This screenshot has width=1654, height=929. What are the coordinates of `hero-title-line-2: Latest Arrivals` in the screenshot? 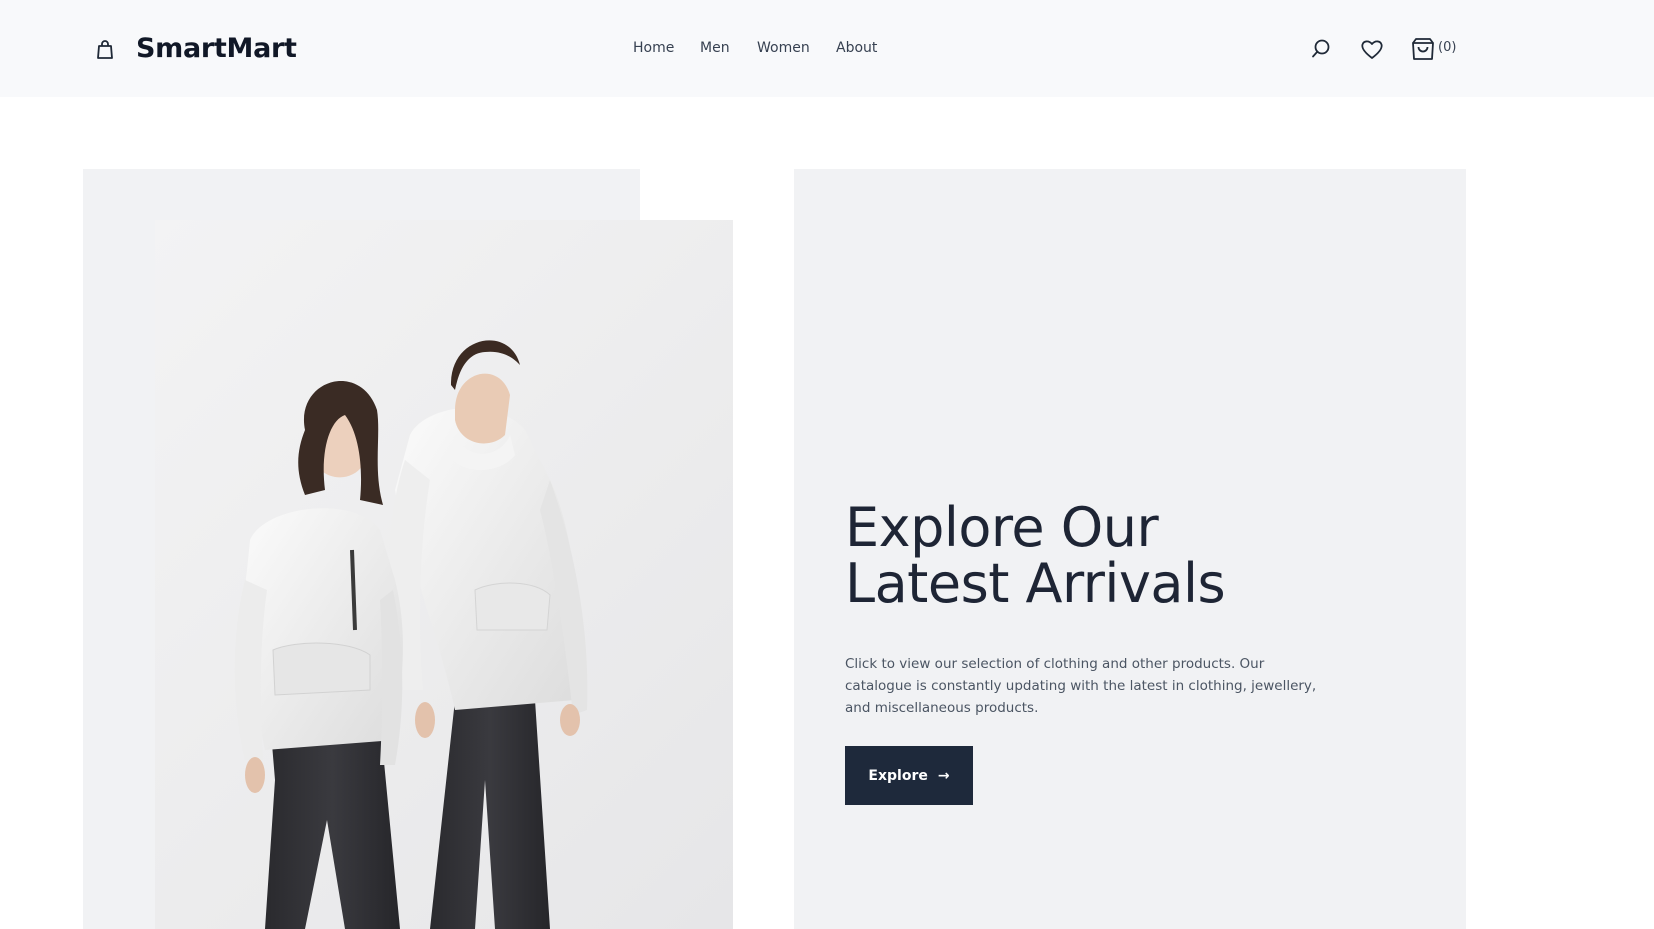 It's located at (1035, 583).